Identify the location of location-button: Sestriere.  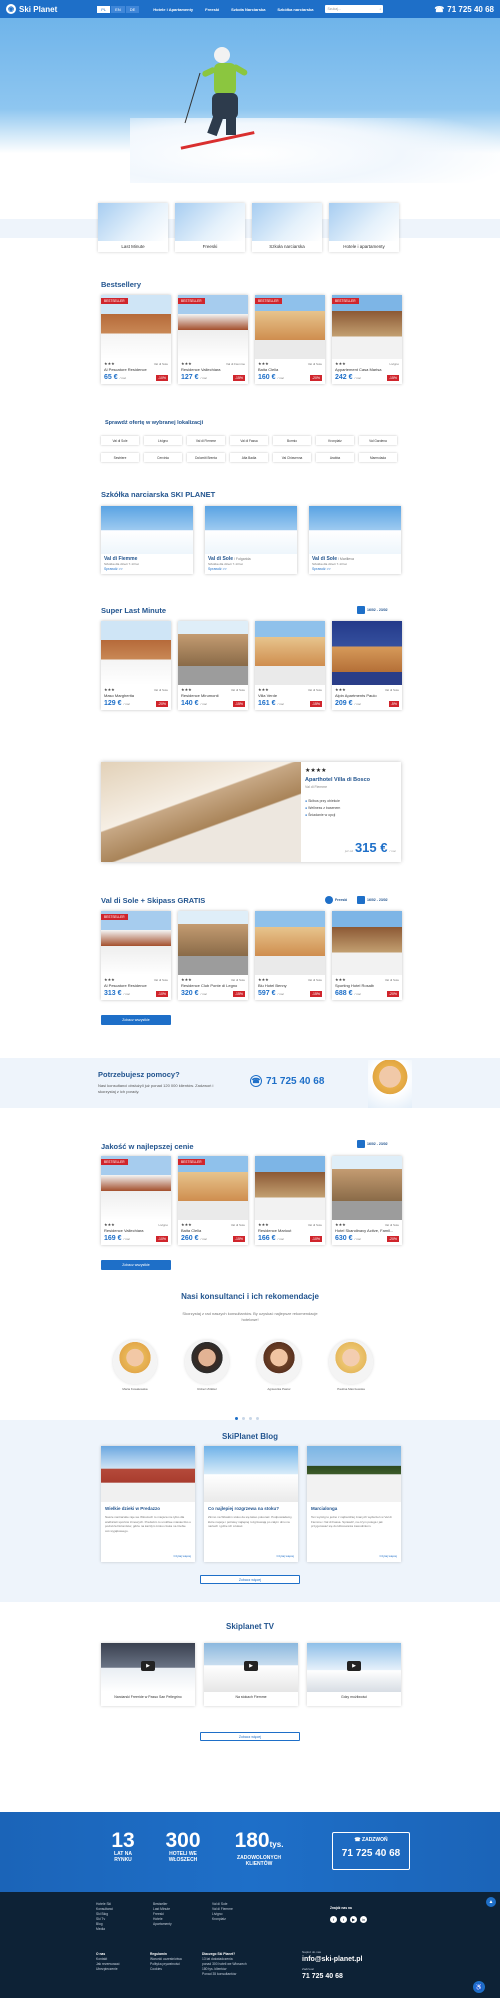
(120, 457).